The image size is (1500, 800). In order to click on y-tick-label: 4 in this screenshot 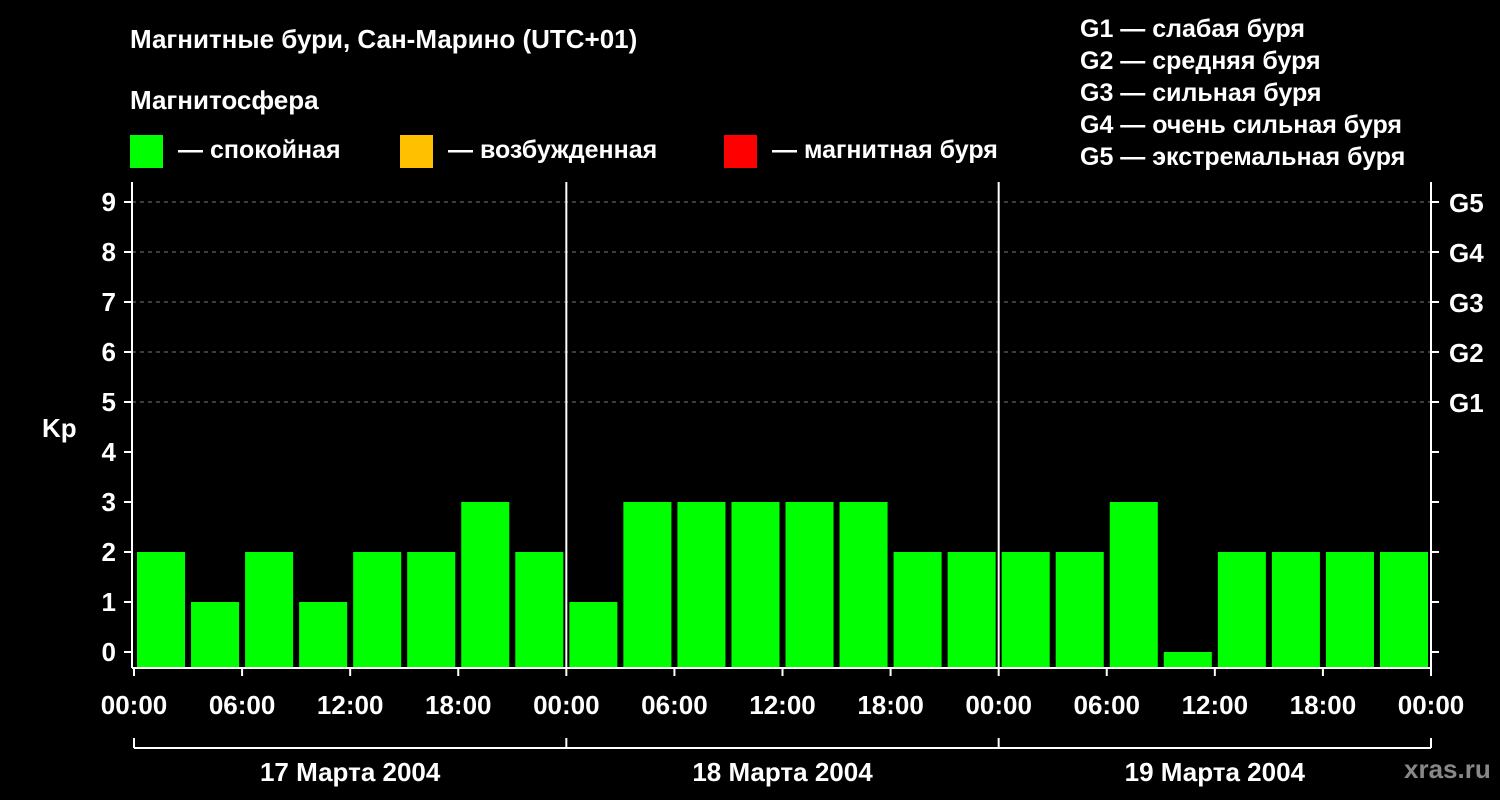, I will do `click(109, 452)`.